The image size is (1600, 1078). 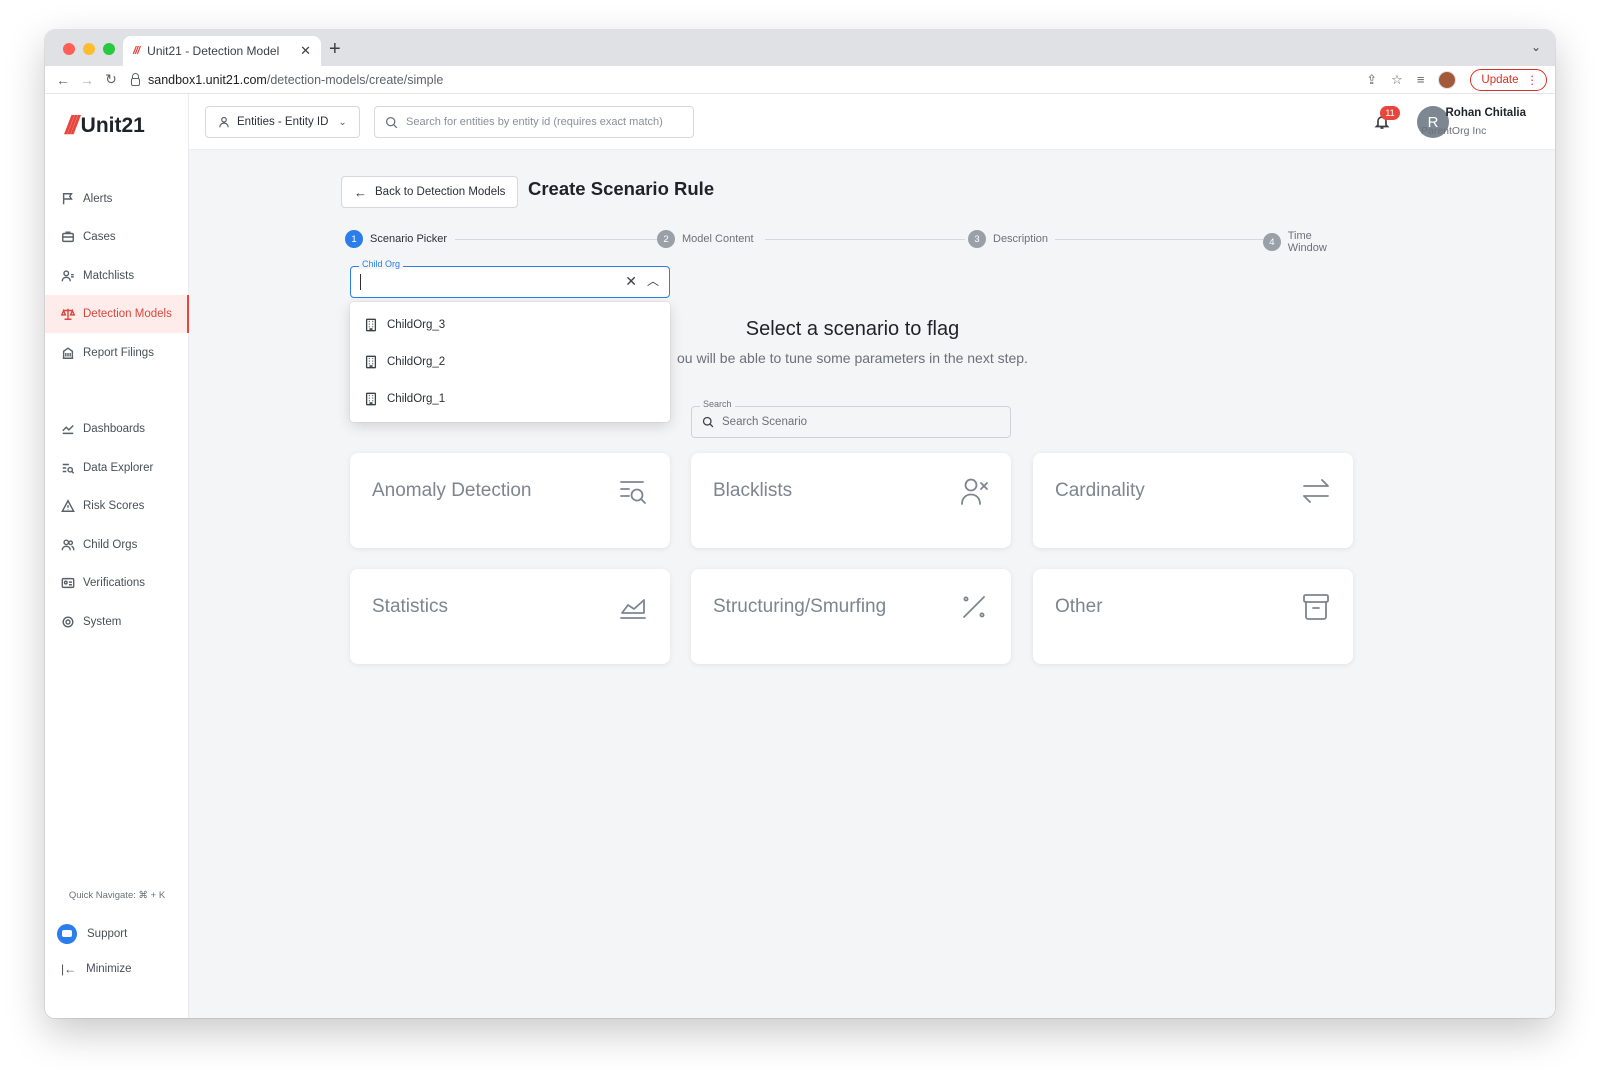 I want to click on sidebar-item-system: System, so click(x=117, y=622).